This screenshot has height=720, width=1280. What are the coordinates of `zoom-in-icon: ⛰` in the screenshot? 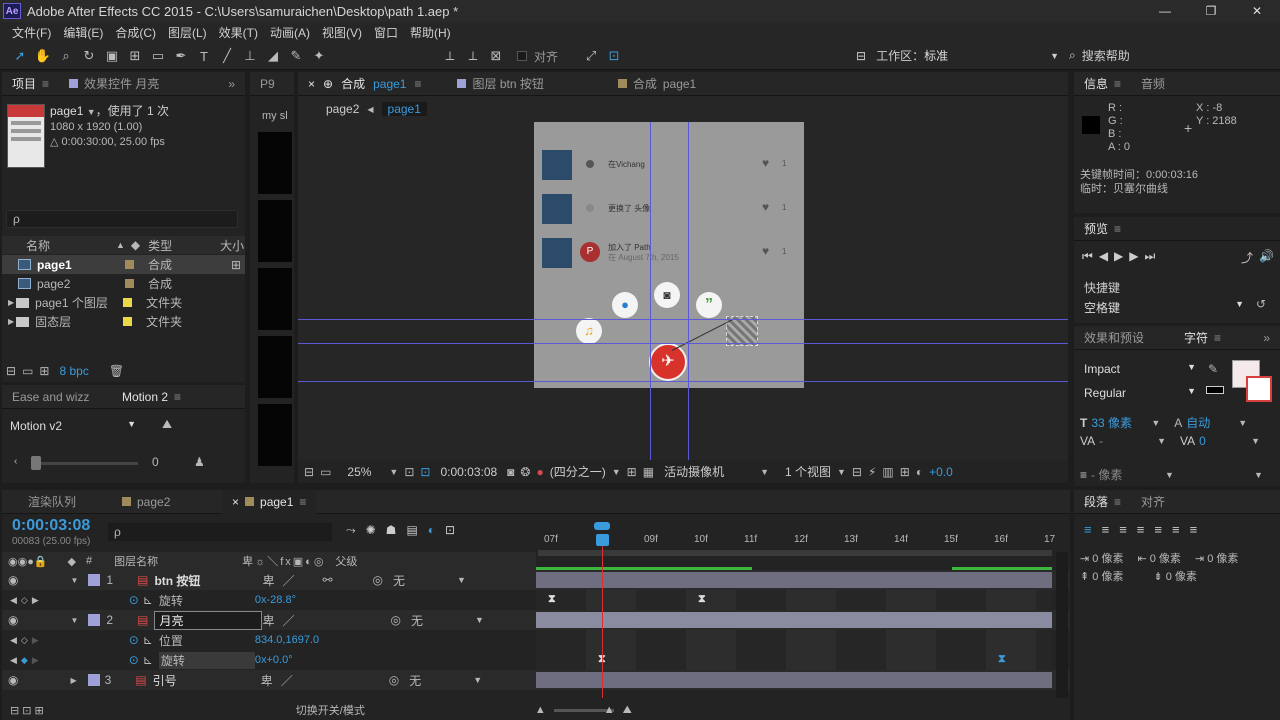 It's located at (627, 710).